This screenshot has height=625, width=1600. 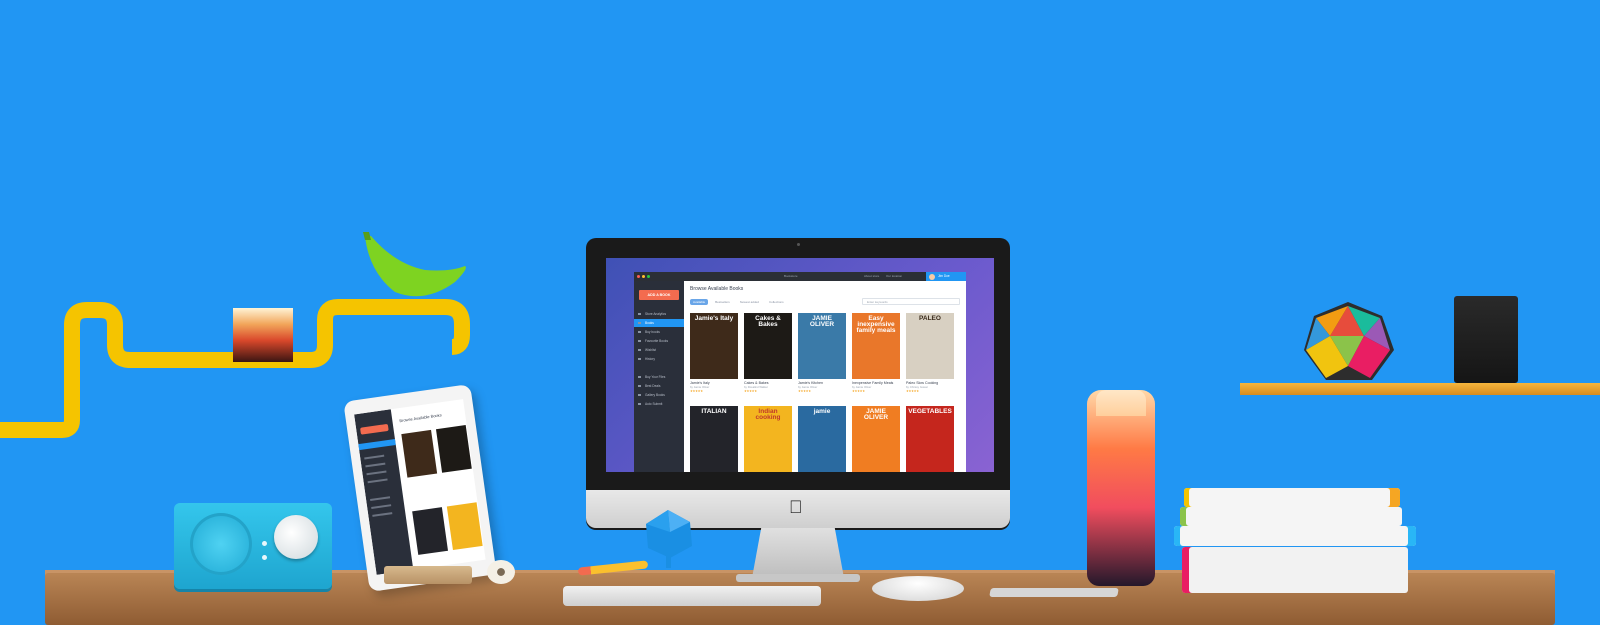 I want to click on book-card: Indian cooking, so click(x=768, y=439).